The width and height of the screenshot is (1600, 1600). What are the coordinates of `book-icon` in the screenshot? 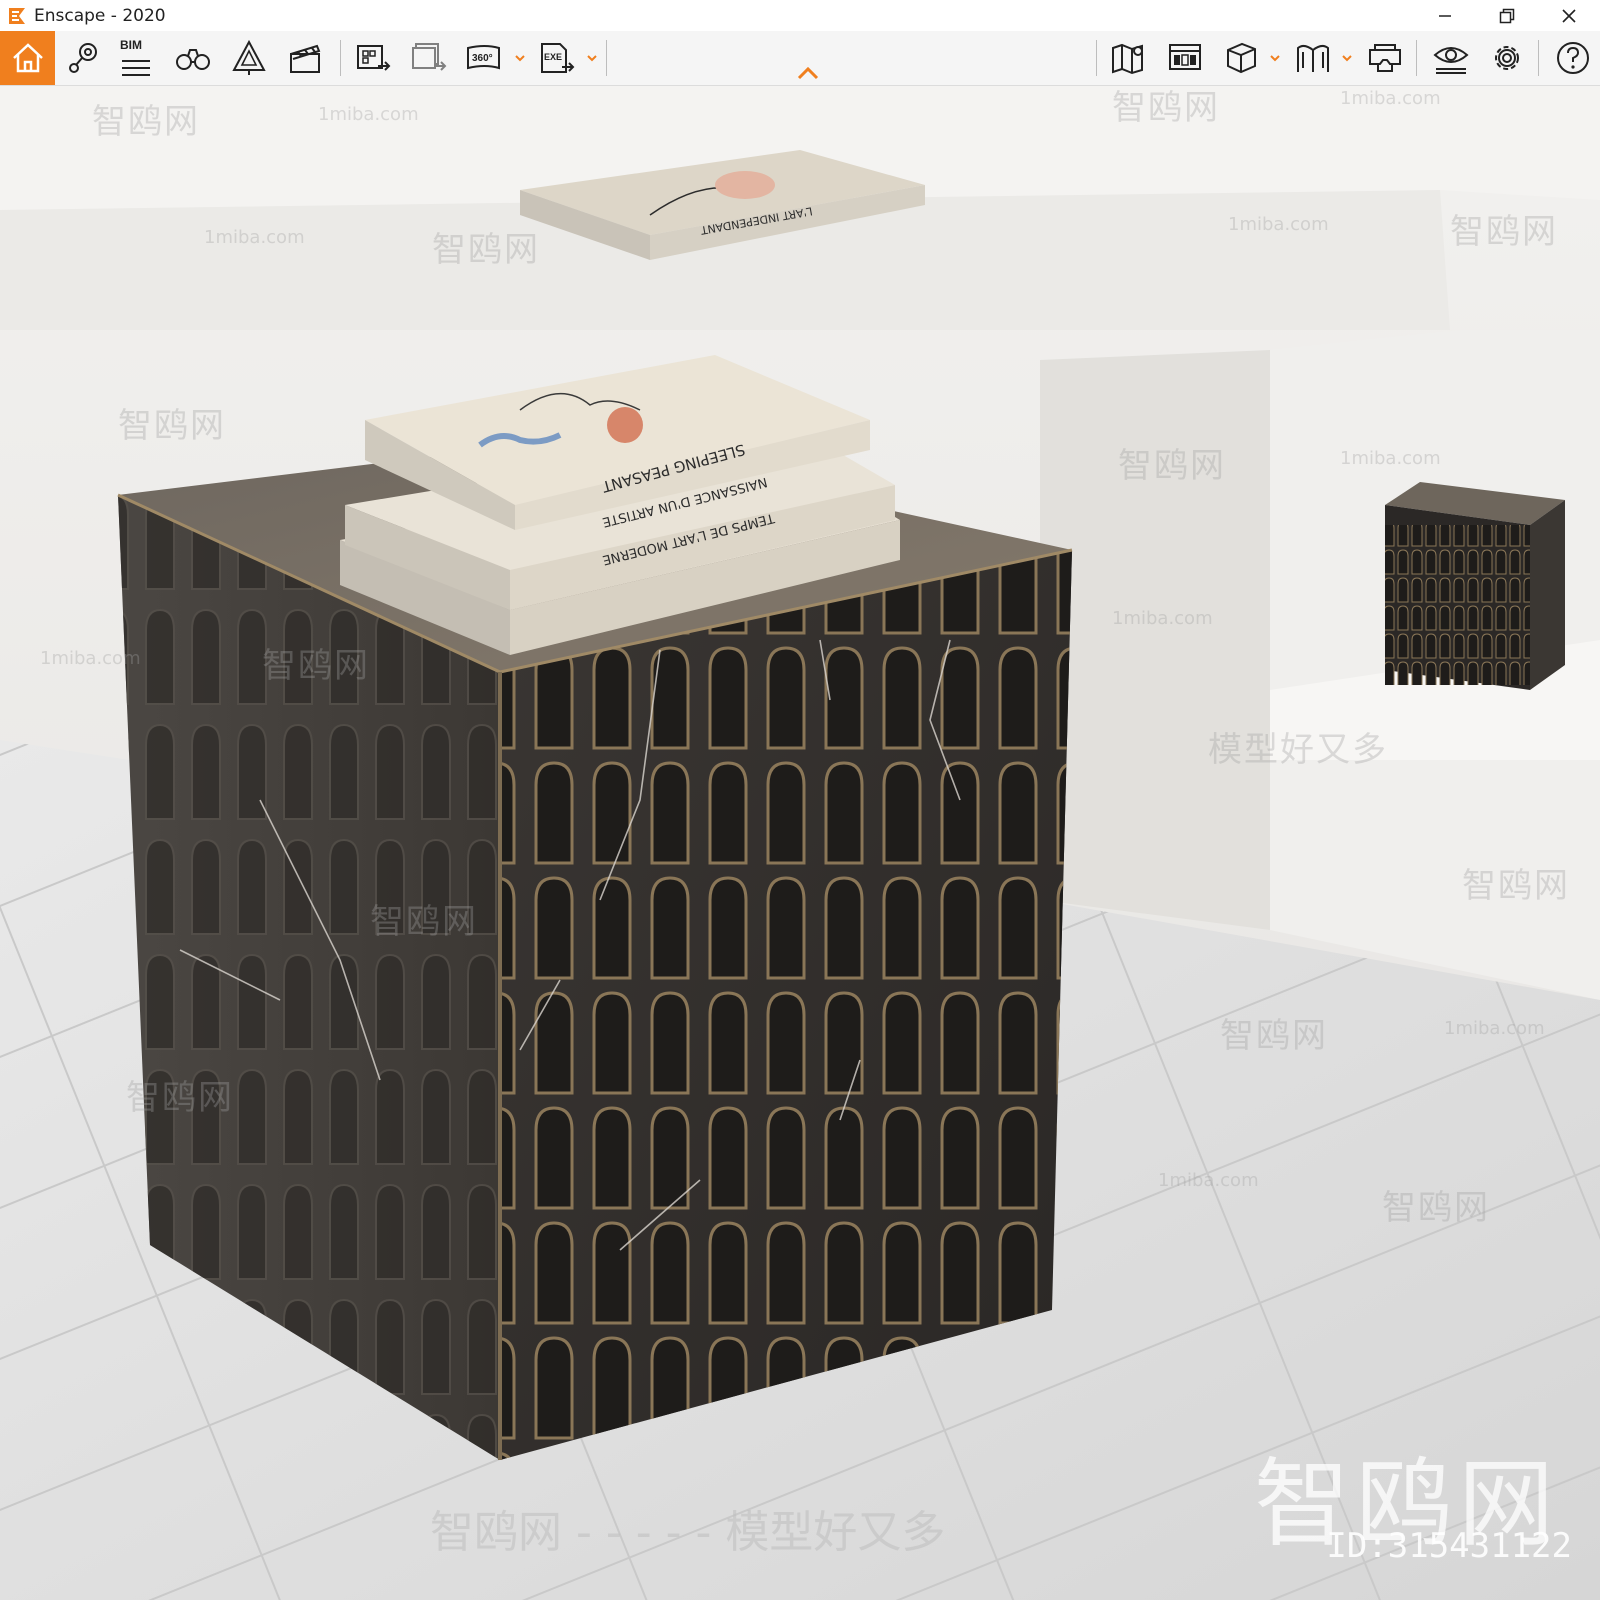 It's located at (1313, 58).